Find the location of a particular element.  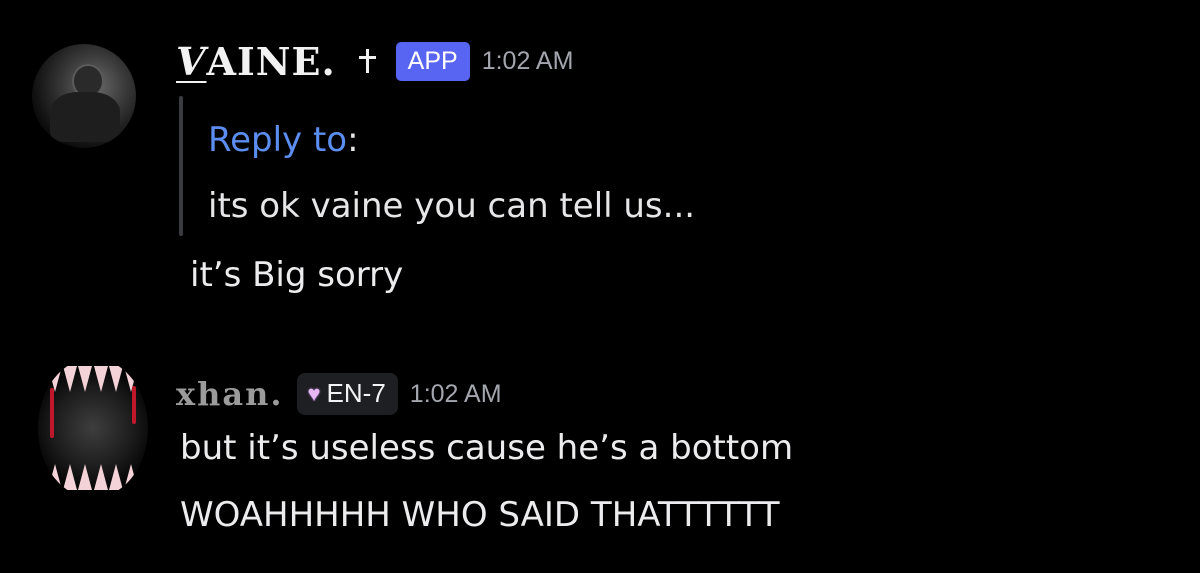

message-header: xhan. ♥ EN-7 1:02 AM is located at coordinates (339, 394).